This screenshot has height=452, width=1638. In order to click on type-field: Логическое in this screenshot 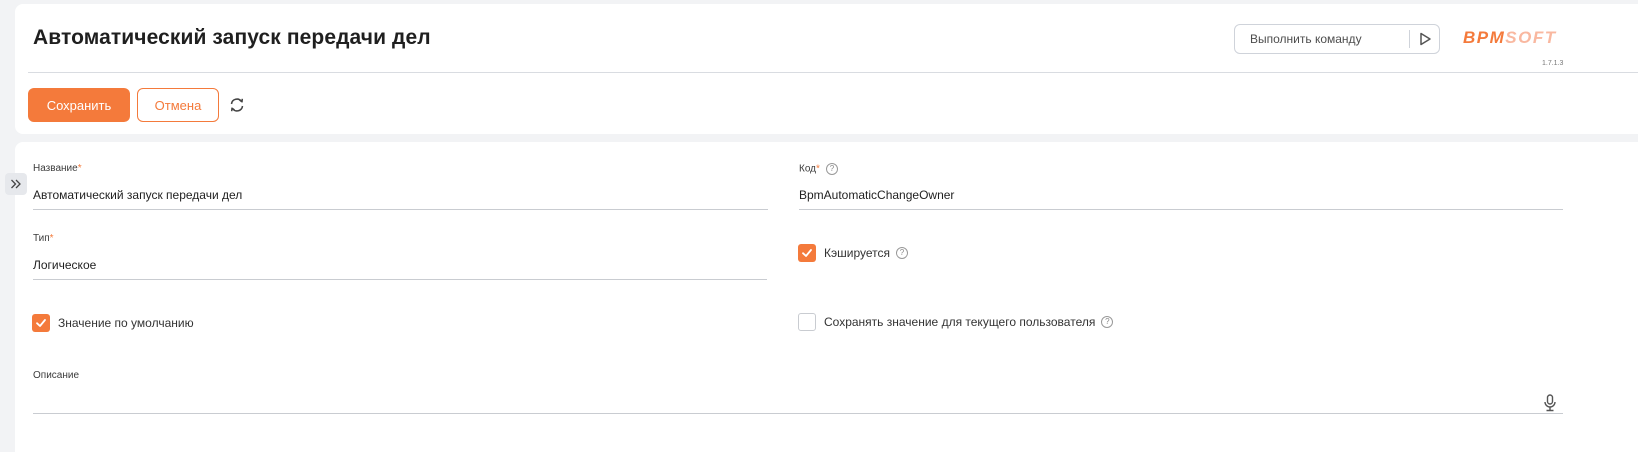, I will do `click(400, 268)`.